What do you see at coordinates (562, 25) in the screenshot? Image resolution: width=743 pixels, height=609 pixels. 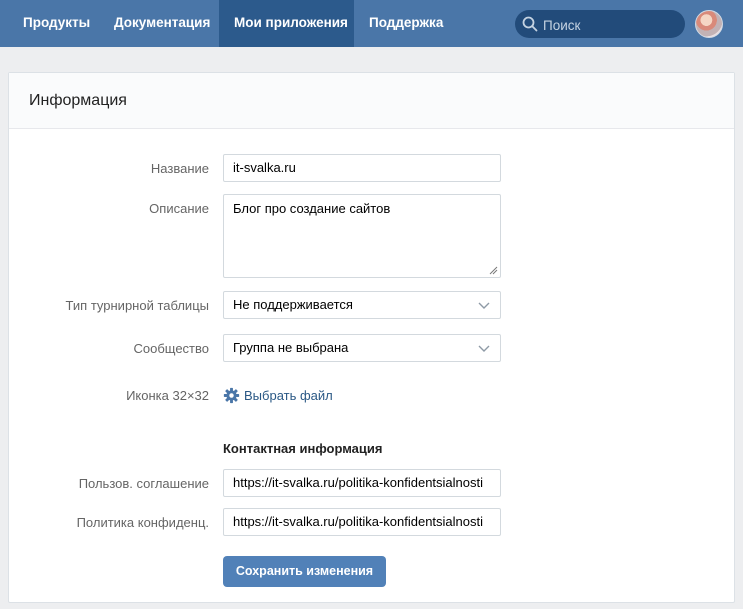 I see `search-placeholder: Поиск` at bounding box center [562, 25].